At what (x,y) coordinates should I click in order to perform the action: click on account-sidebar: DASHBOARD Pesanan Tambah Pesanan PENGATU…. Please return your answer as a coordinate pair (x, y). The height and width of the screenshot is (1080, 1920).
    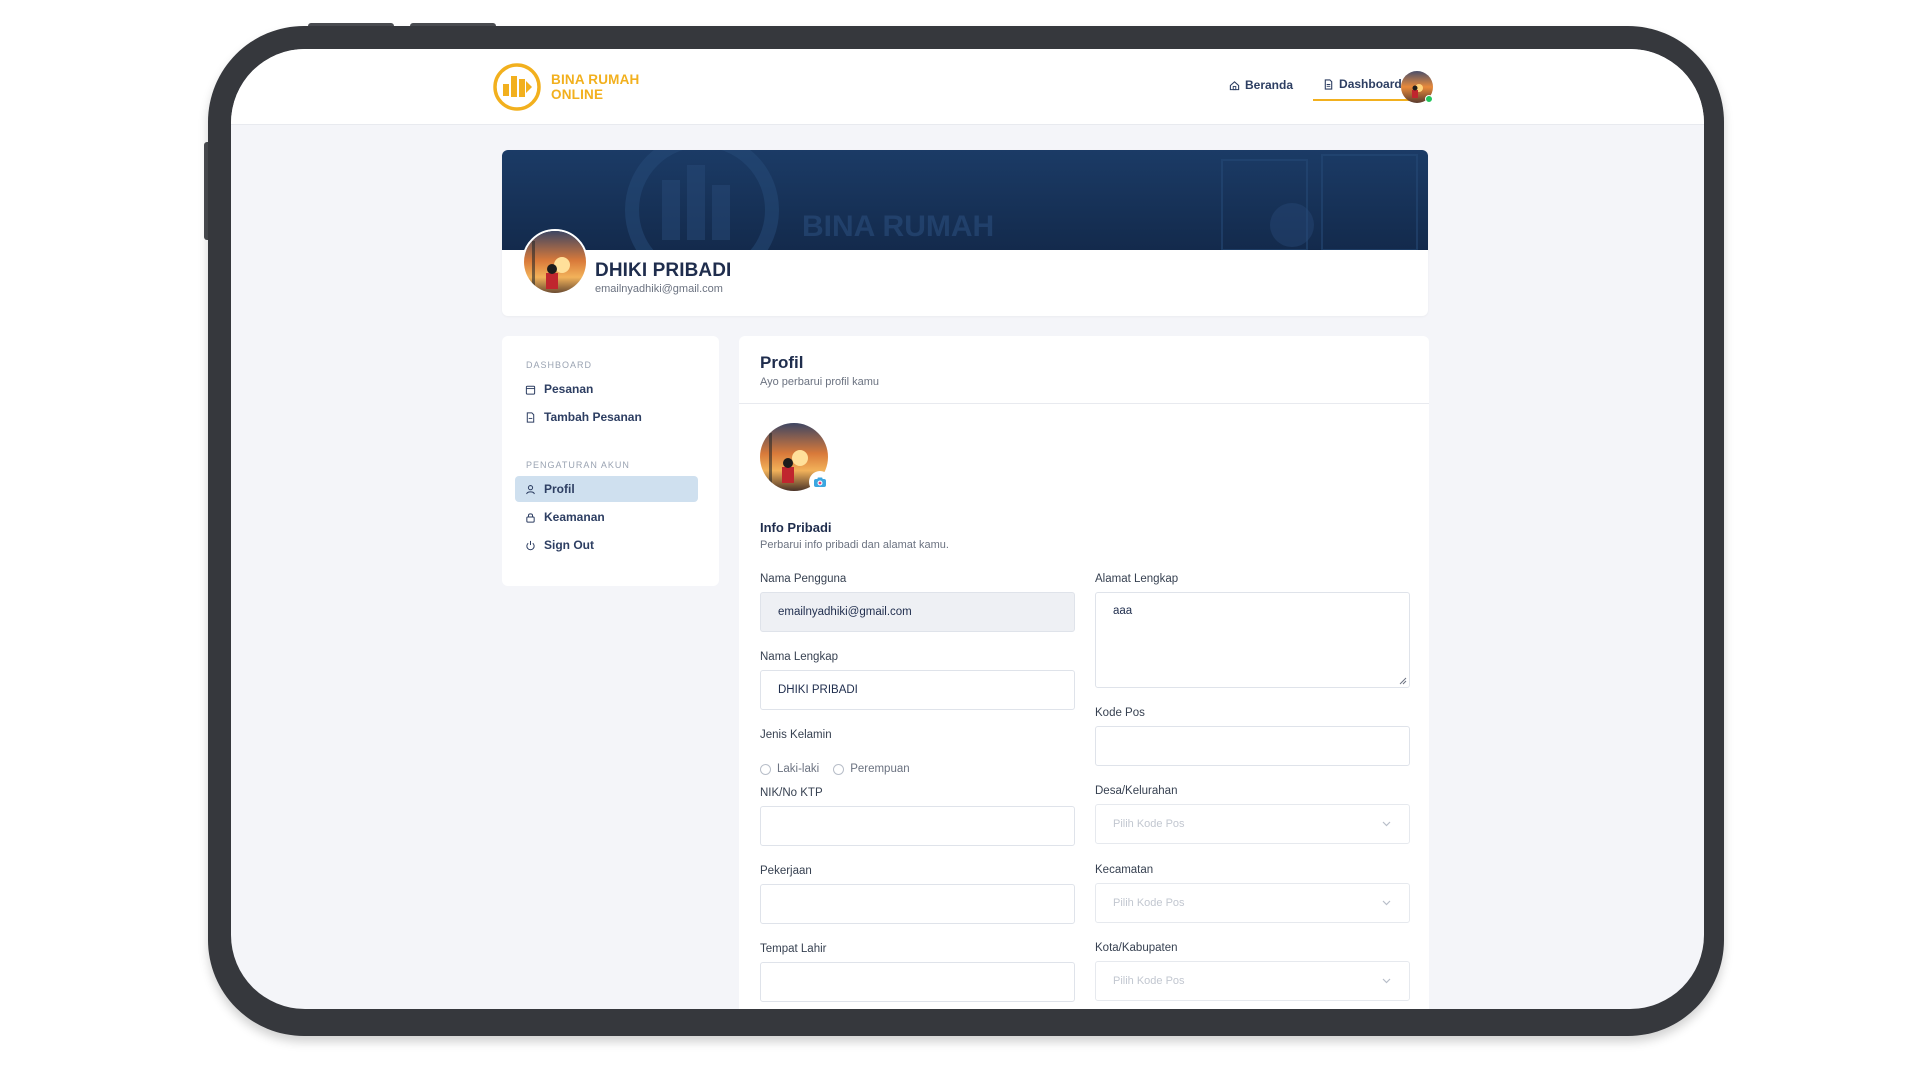
    Looking at the image, I should click on (610, 461).